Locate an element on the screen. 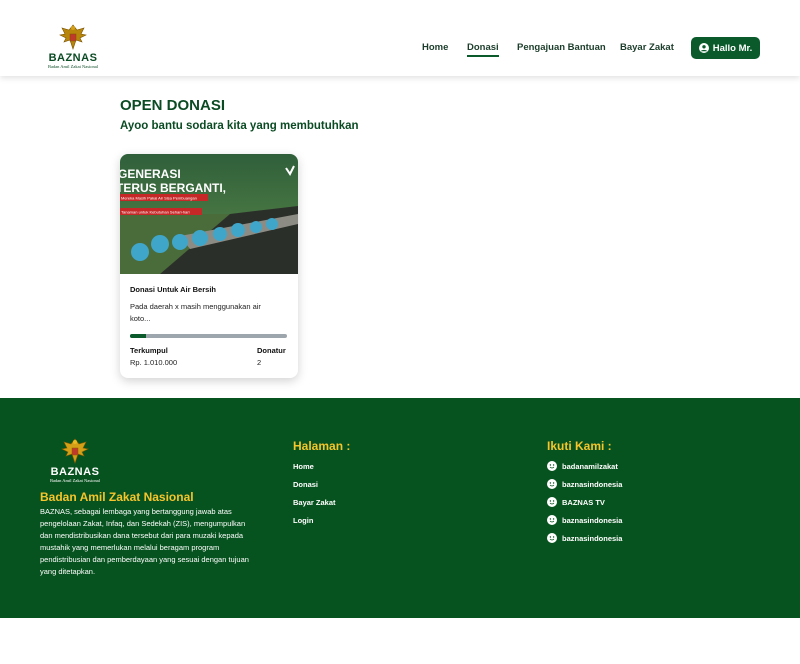  donation-progress-bar is located at coordinates (208, 336).